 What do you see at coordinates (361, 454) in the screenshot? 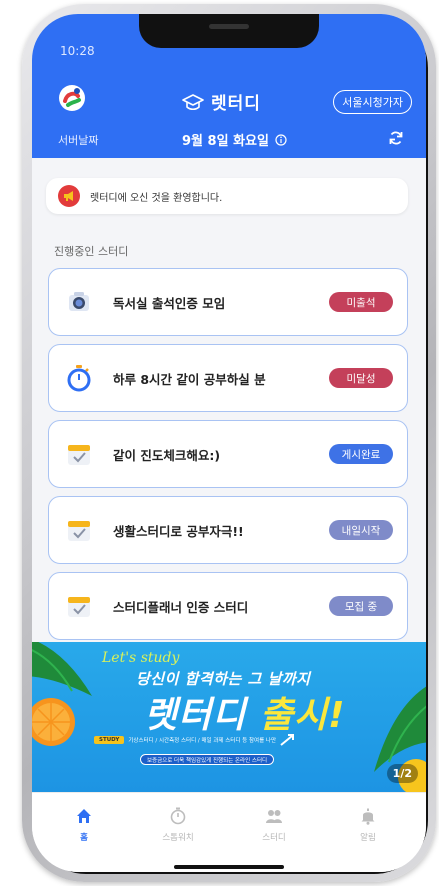
I see `status-badge: 게시완료` at bounding box center [361, 454].